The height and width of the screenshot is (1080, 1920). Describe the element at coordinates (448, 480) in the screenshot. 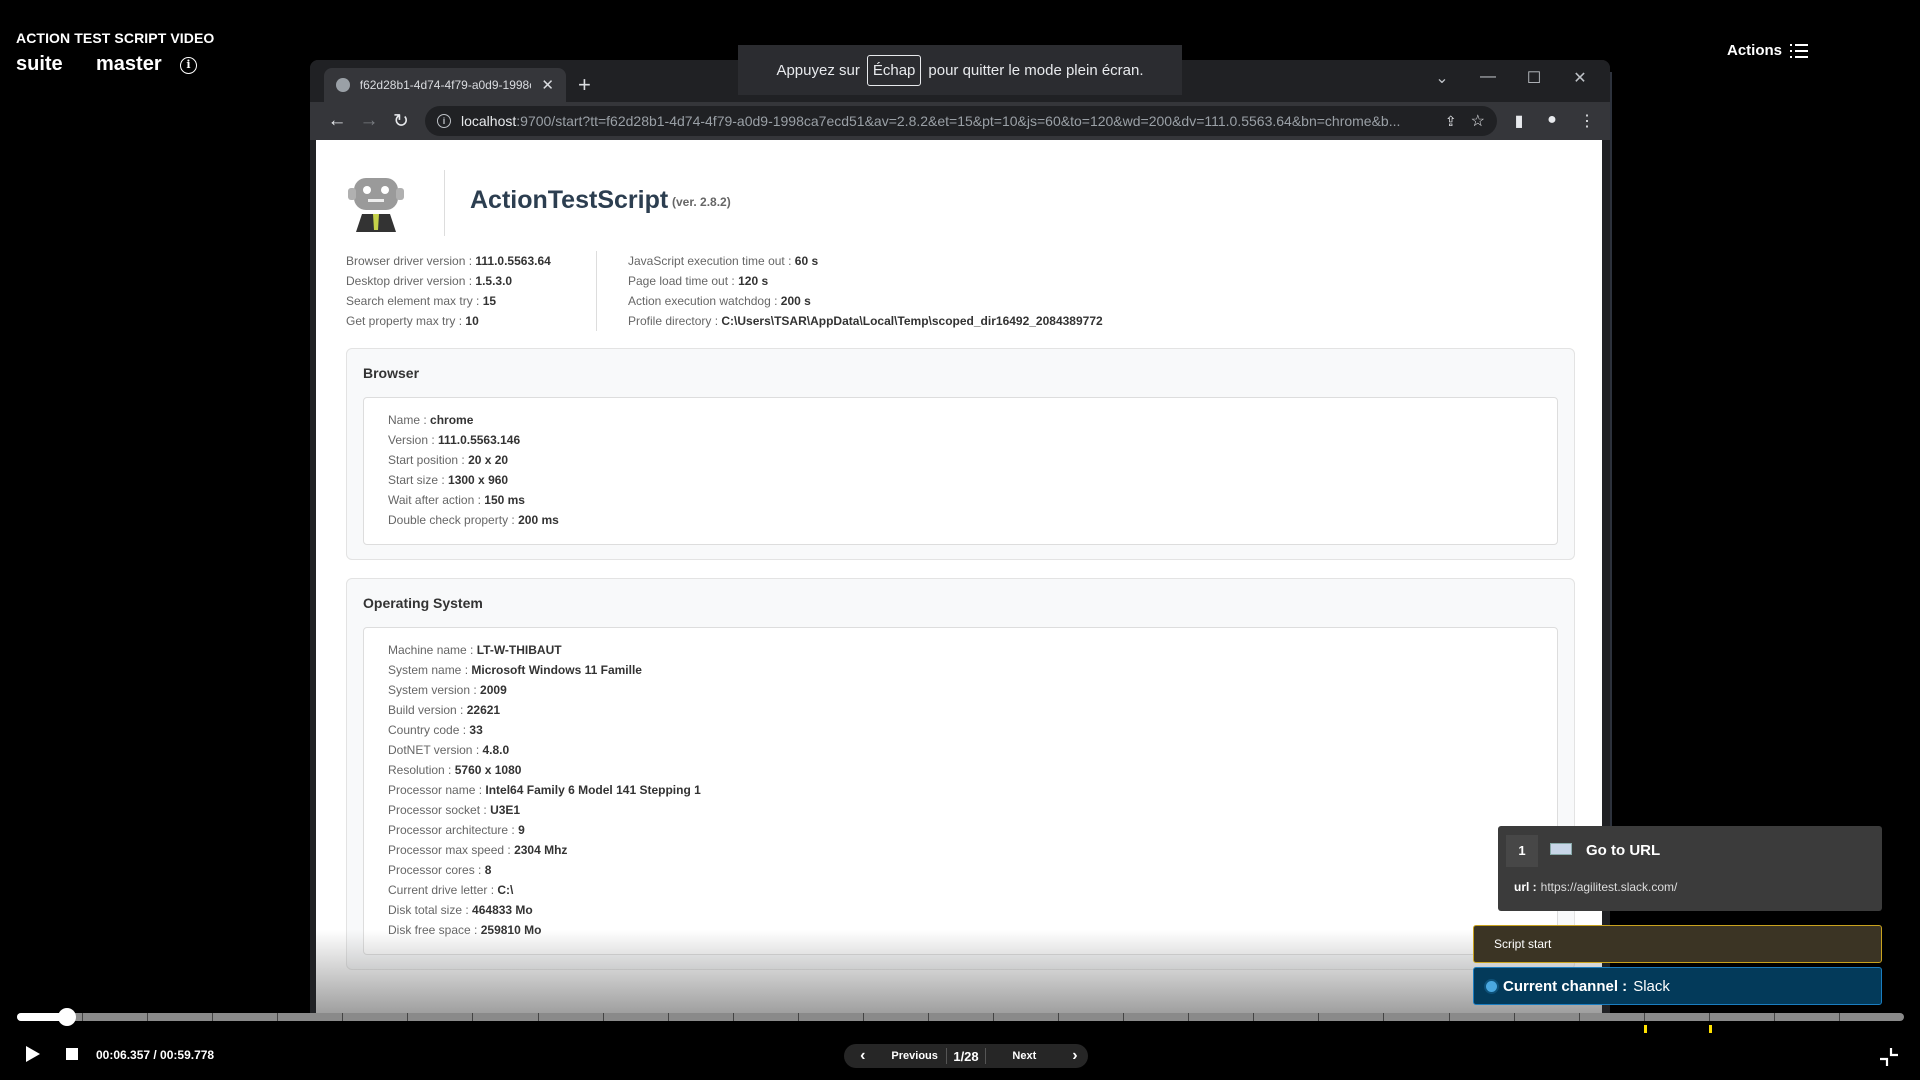

I see `detail-item: Start size : 1300 x 960` at that location.